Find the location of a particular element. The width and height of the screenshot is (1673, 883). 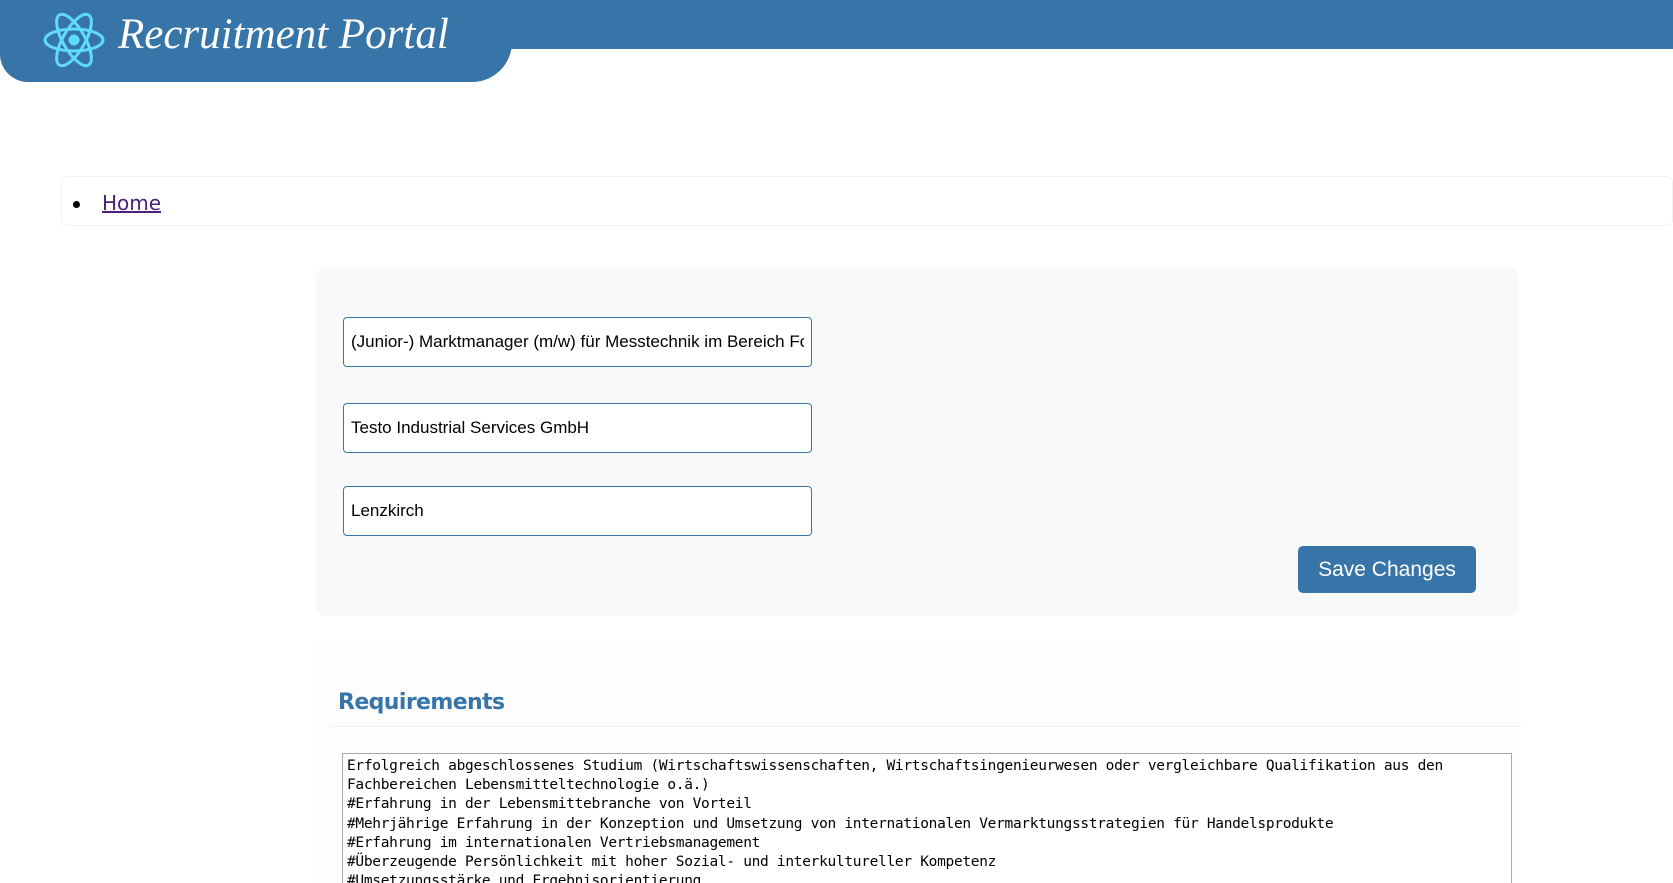

requirements-heading: Requirements is located at coordinates (421, 702).